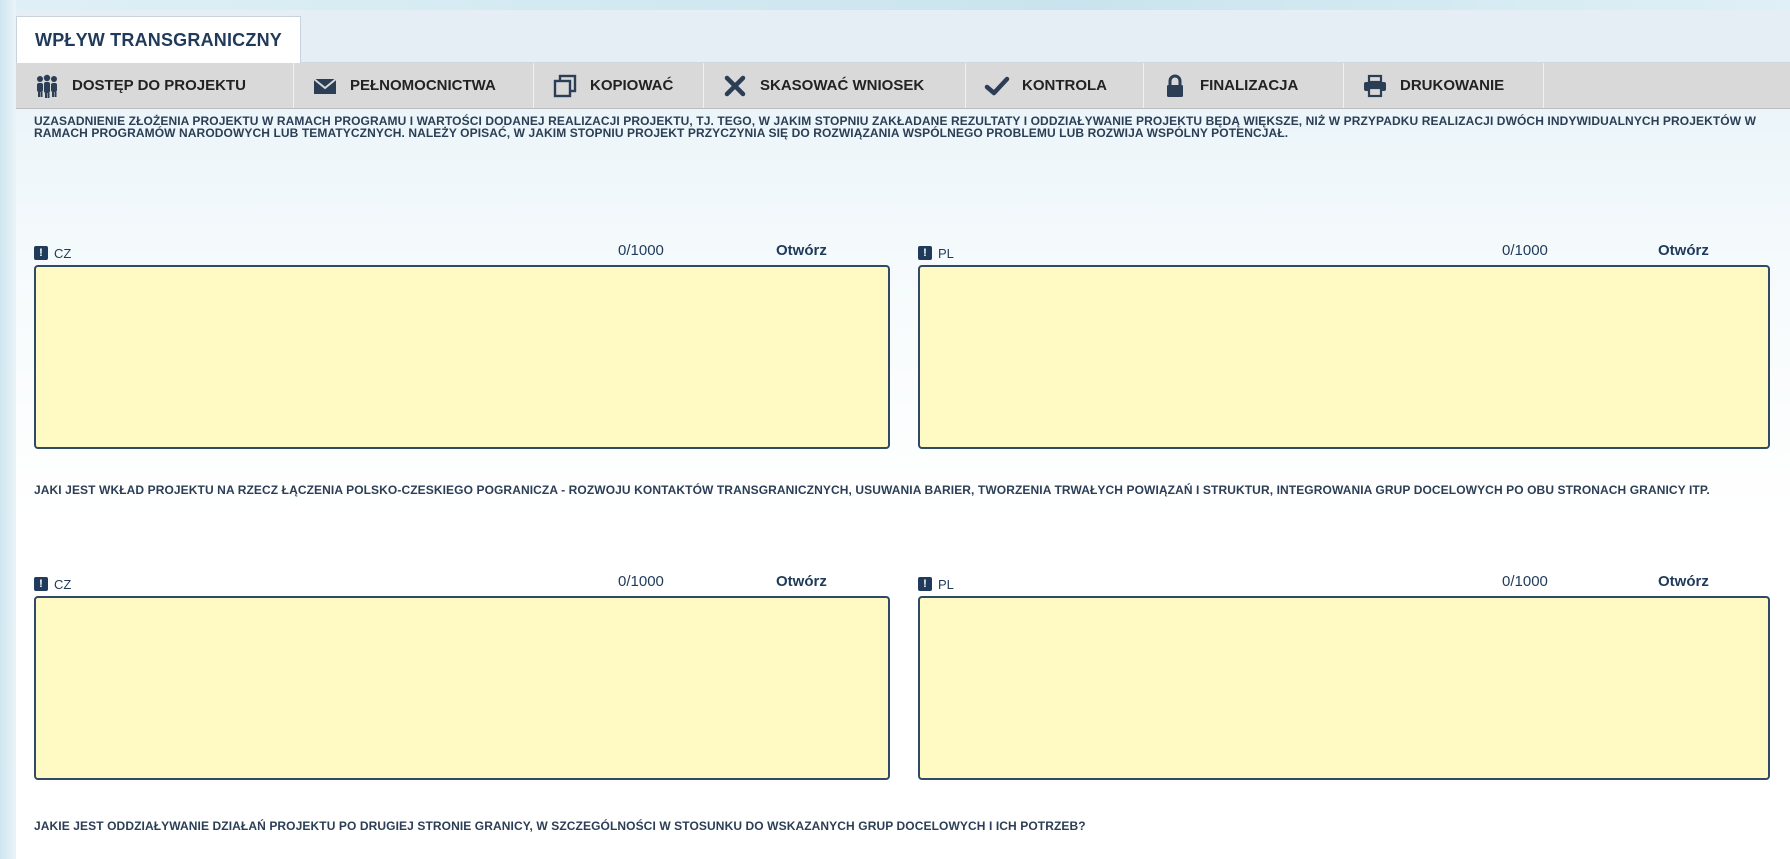 The height and width of the screenshot is (859, 1790). Describe the element at coordinates (903, 37) in the screenshot. I see `header-bar: WPŁYW TRANSGRANICZNY` at that location.